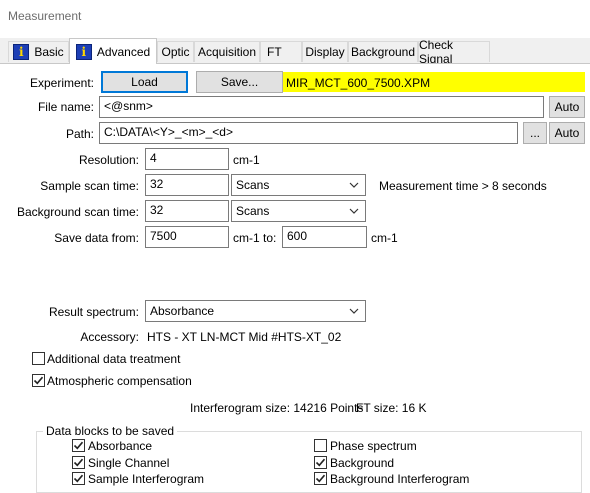 Image resolution: width=590 pixels, height=493 pixels. I want to click on measurement-time-info: Measurement time > 8 seconds, so click(463, 186).